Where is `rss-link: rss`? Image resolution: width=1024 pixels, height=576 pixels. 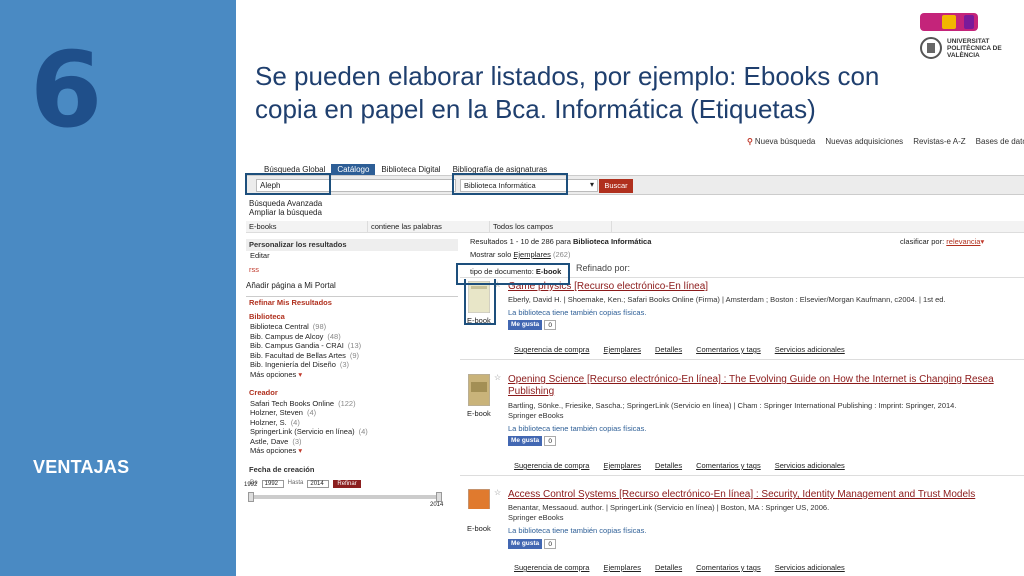
rss-link: rss is located at coordinates (352, 270).